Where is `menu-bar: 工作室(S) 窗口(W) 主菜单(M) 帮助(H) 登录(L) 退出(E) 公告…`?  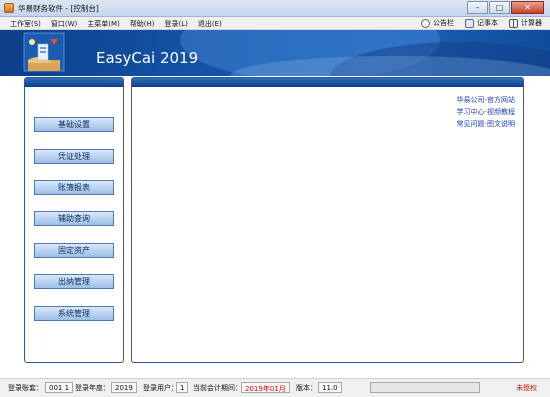
menu-bar: 工作室(S) 窗口(W) 主菜单(M) 帮助(H) 登录(L) 退出(E) 公告… is located at coordinates (275, 23).